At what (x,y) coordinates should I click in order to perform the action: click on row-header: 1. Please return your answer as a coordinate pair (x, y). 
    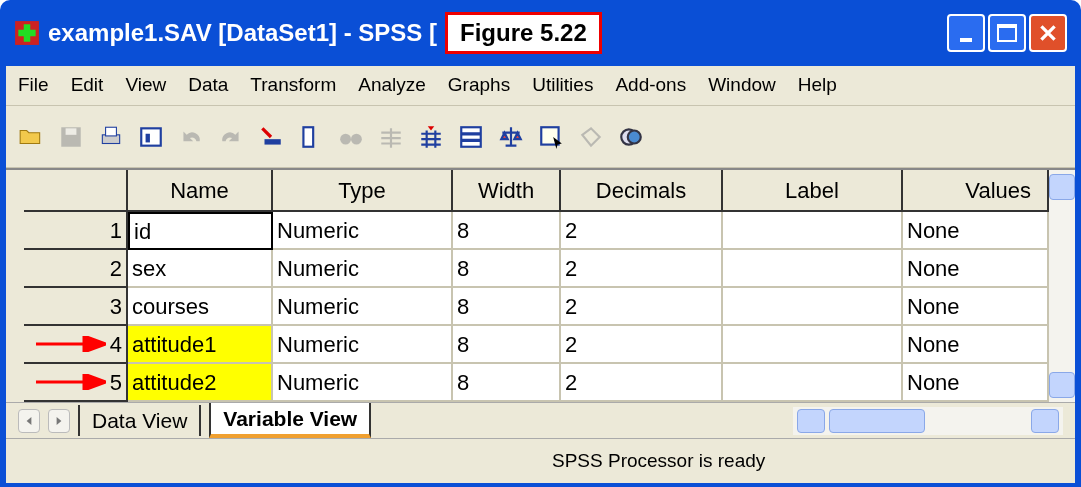
    Looking at the image, I should click on (76, 231).